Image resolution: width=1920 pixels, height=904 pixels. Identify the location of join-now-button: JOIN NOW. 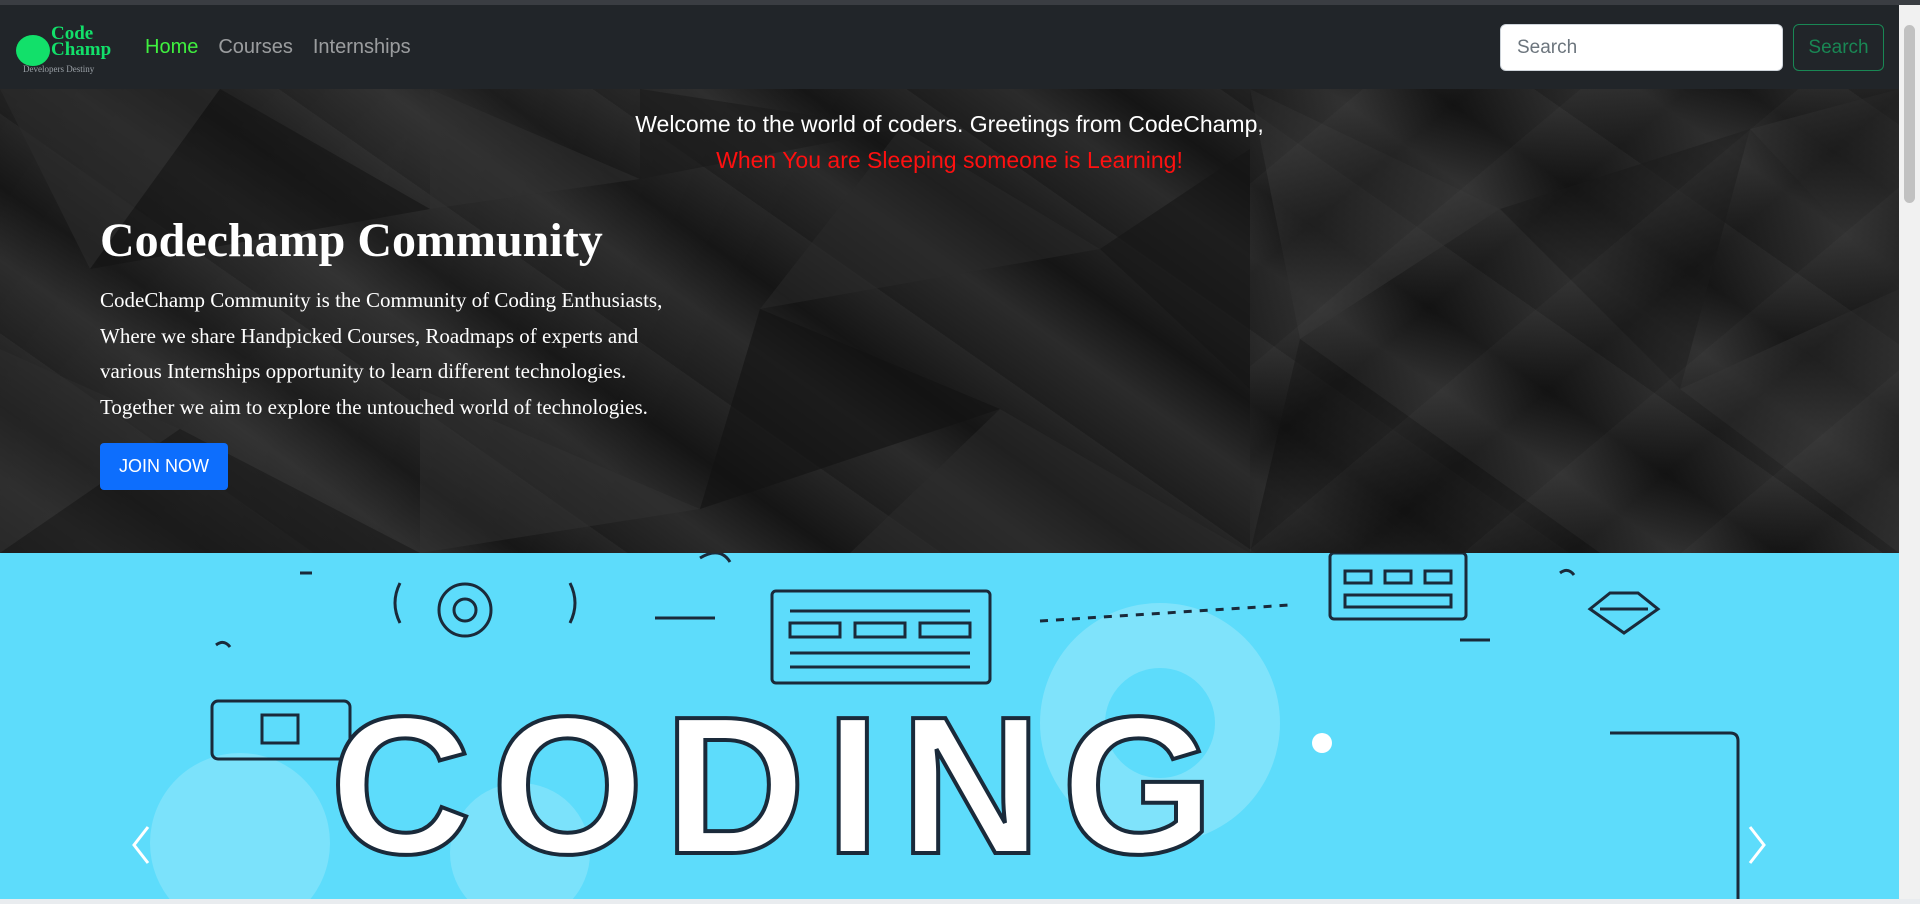
(164, 466).